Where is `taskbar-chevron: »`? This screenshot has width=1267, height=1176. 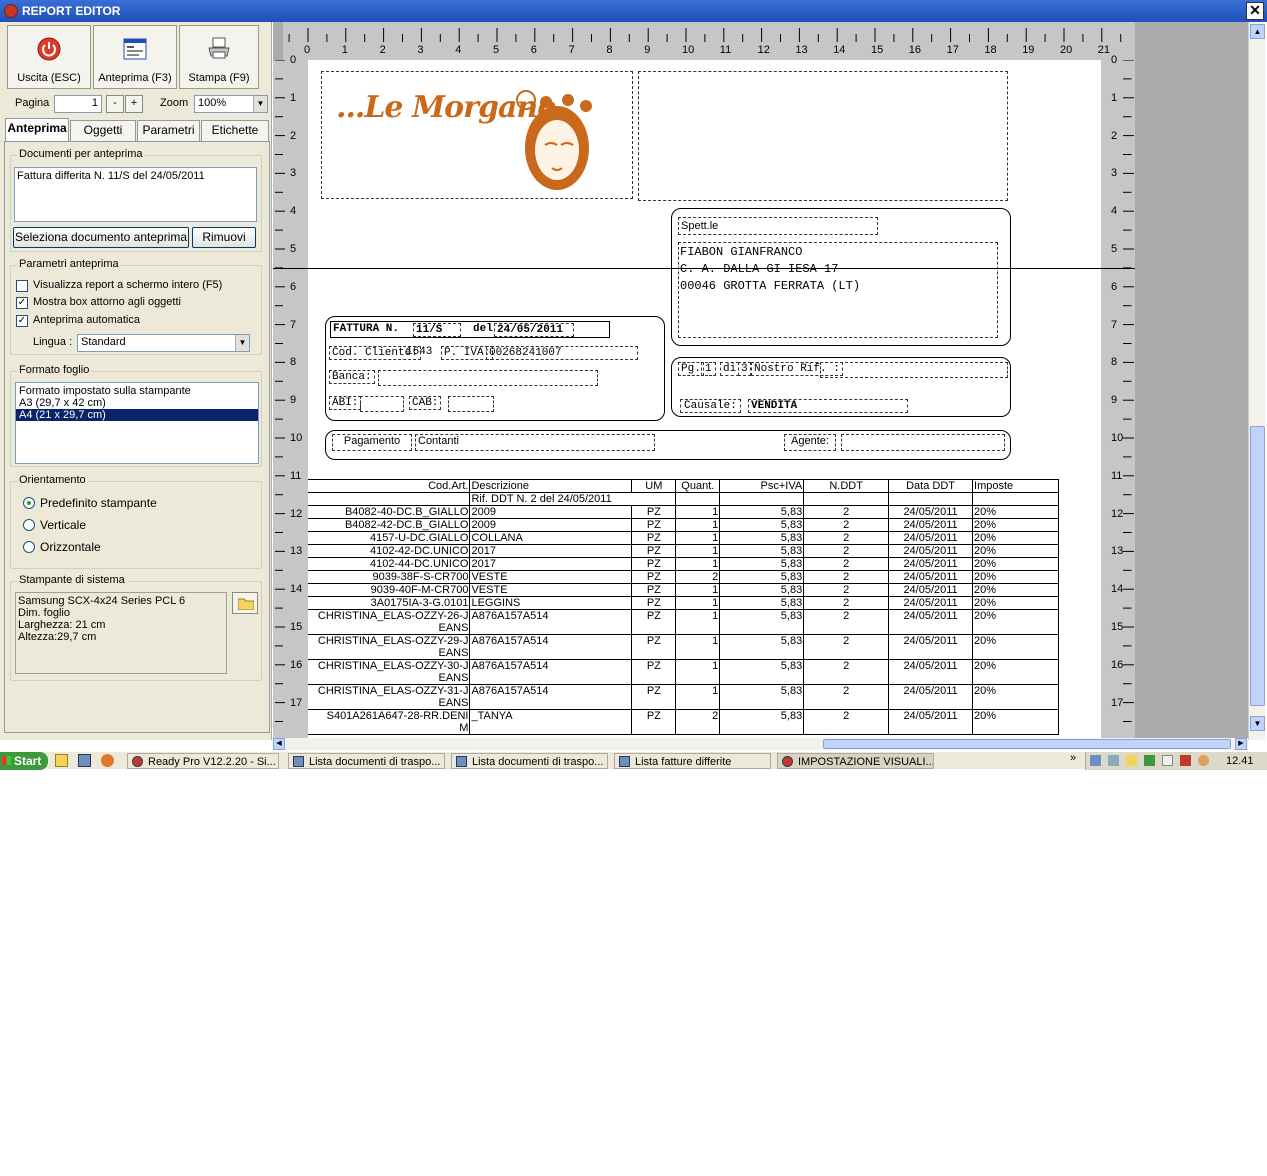
taskbar-chevron: » is located at coordinates (1073, 758).